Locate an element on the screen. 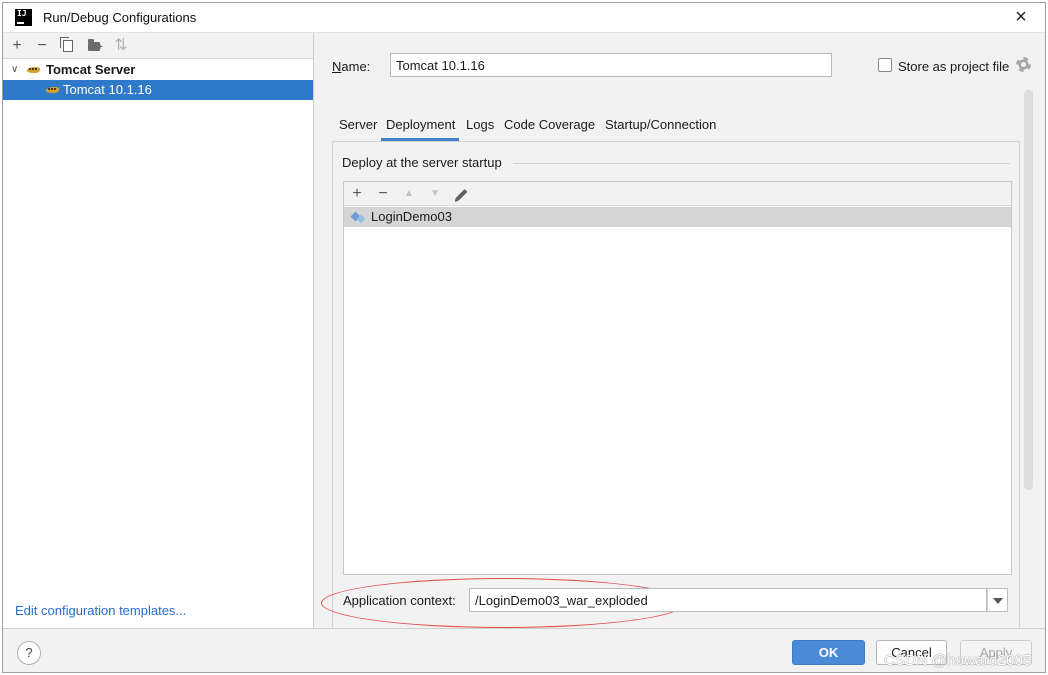 This screenshot has width=1048, height=675. tab-code-coverage: Code Coverage is located at coordinates (549, 128).